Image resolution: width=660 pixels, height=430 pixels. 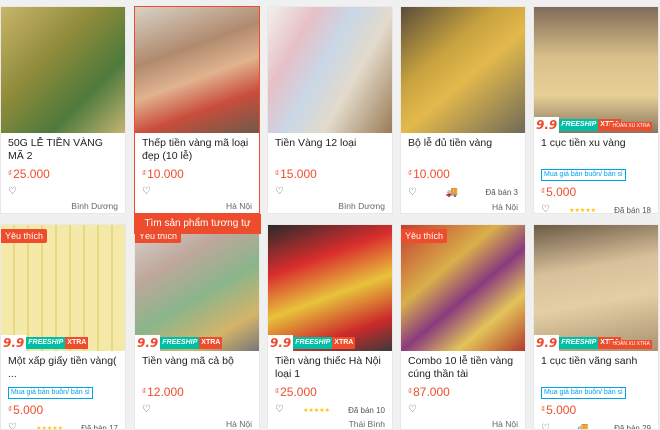 I want to click on product-title: 50G LỄ TIỀN VÀNG MÃ 2, so click(x=63, y=150).